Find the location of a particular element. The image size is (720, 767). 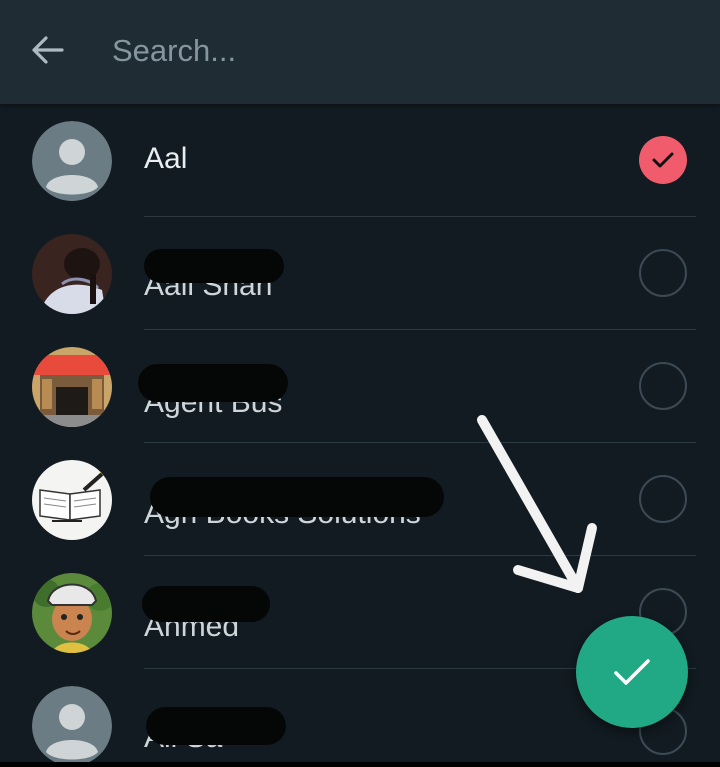

contact-row: Aali Shah is located at coordinates (360, 273).